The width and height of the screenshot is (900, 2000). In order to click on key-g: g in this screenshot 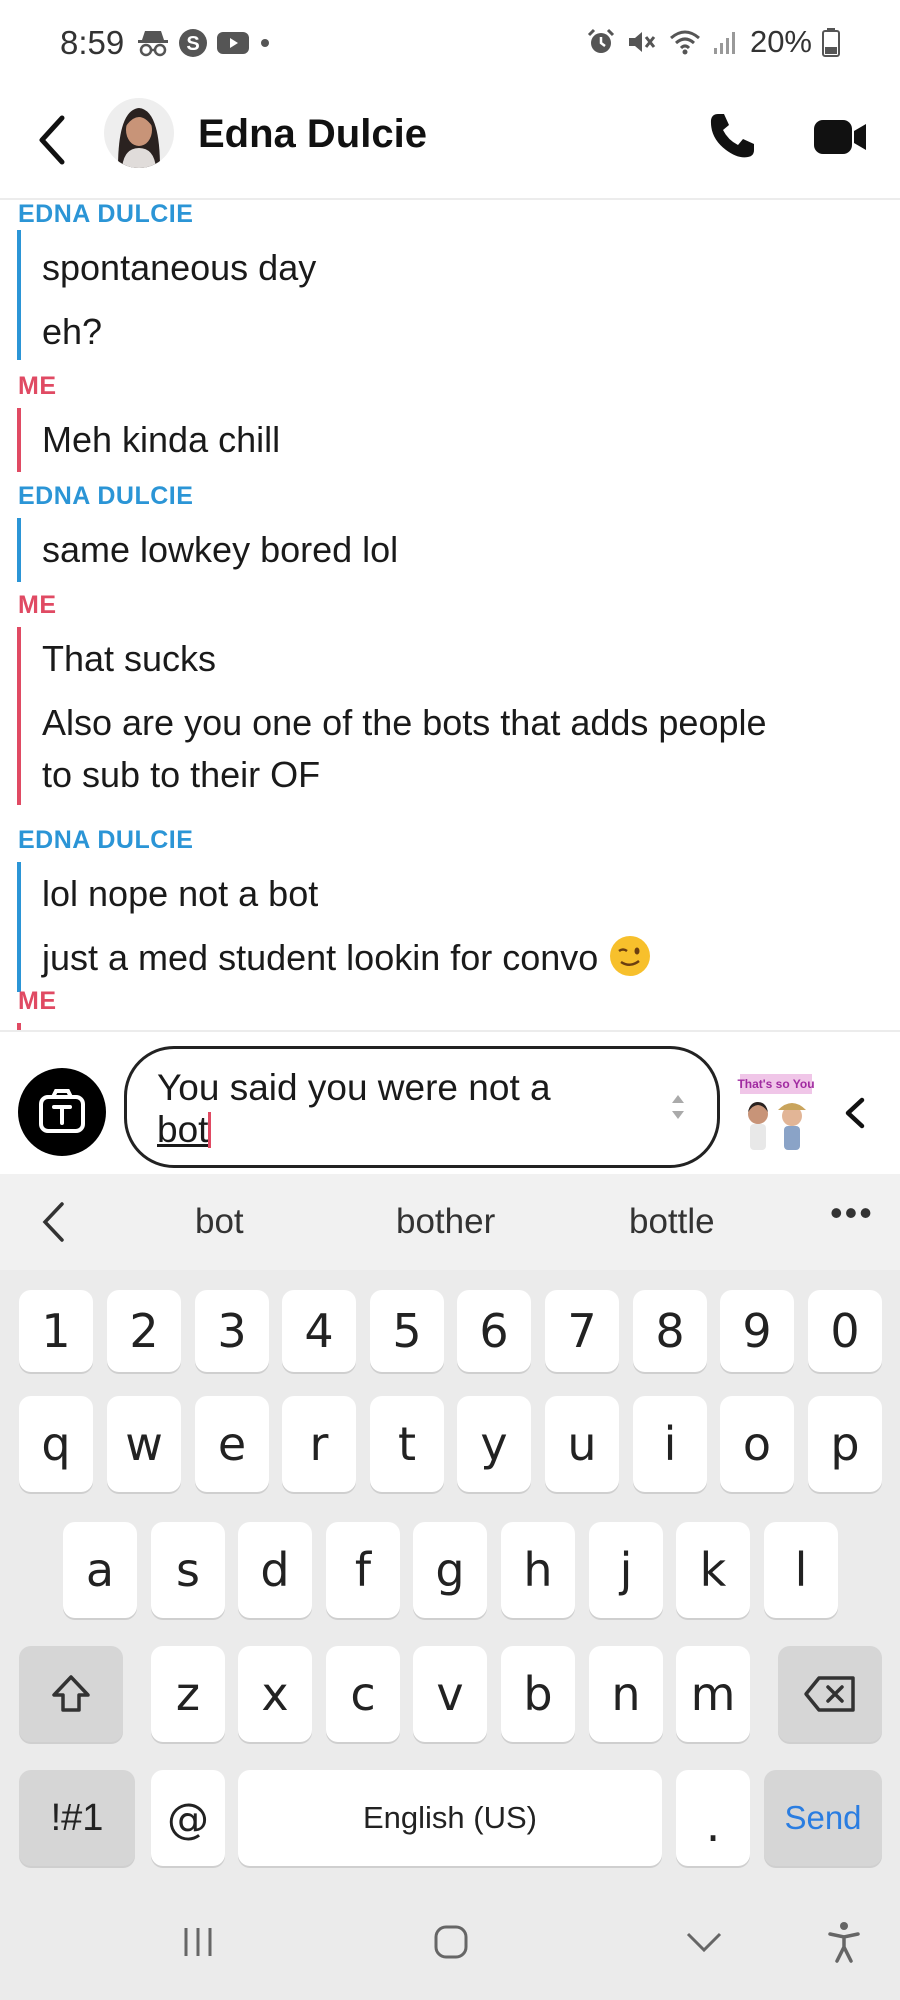, I will do `click(450, 1570)`.